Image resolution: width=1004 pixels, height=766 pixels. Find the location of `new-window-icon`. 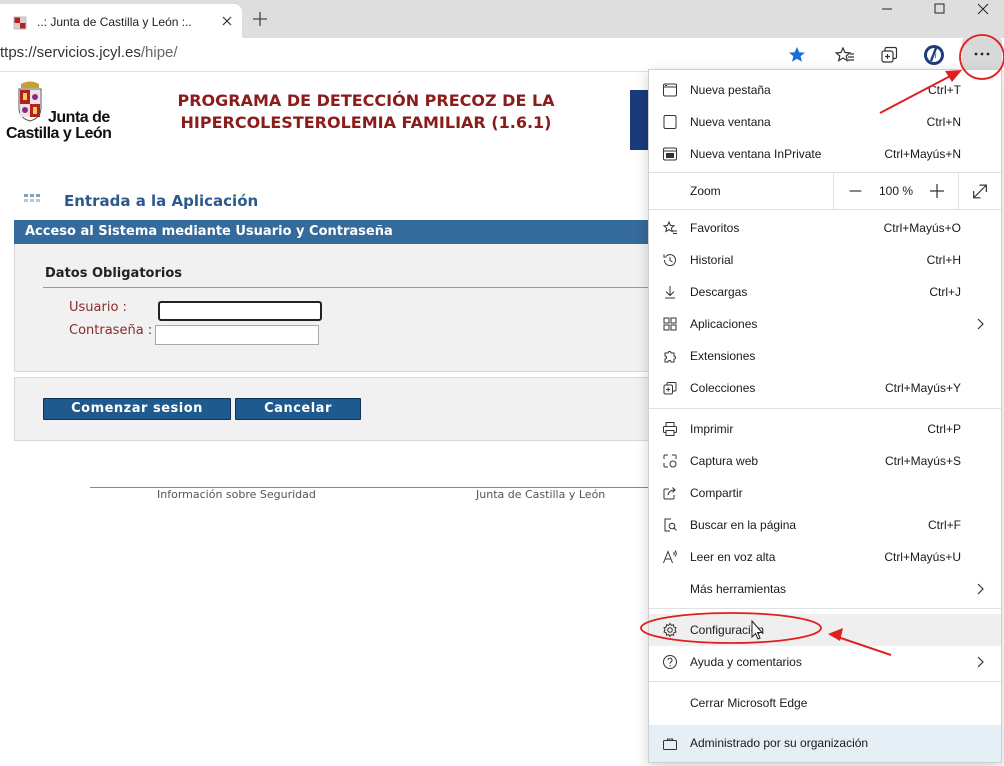

new-window-icon is located at coordinates (670, 122).